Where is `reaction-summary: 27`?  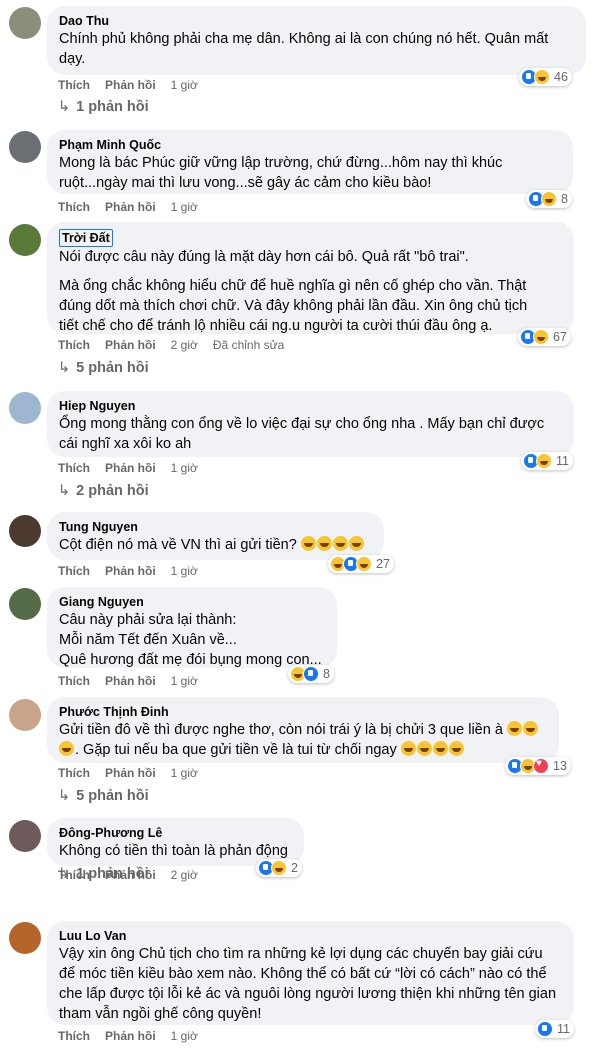 reaction-summary: 27 is located at coordinates (361, 564).